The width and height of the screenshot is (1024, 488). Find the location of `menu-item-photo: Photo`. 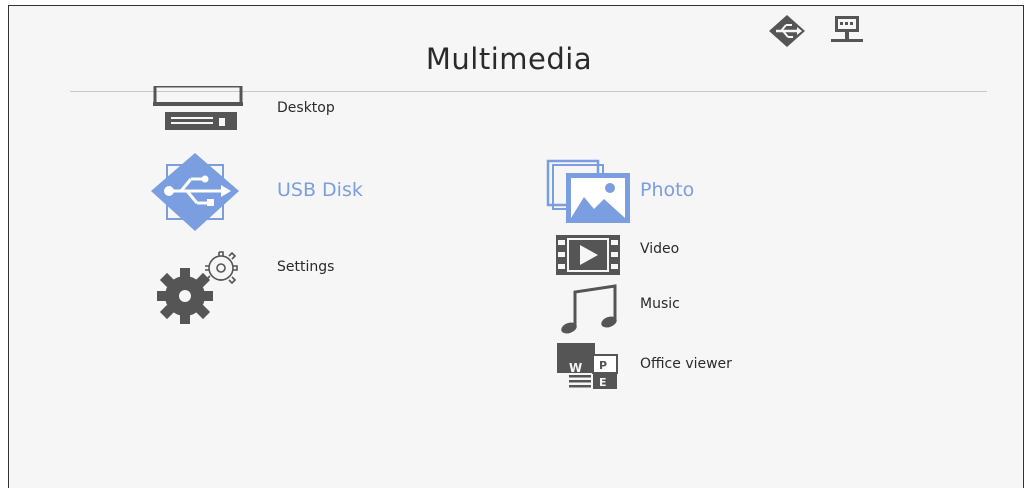

menu-item-photo: Photo is located at coordinates (646, 192).